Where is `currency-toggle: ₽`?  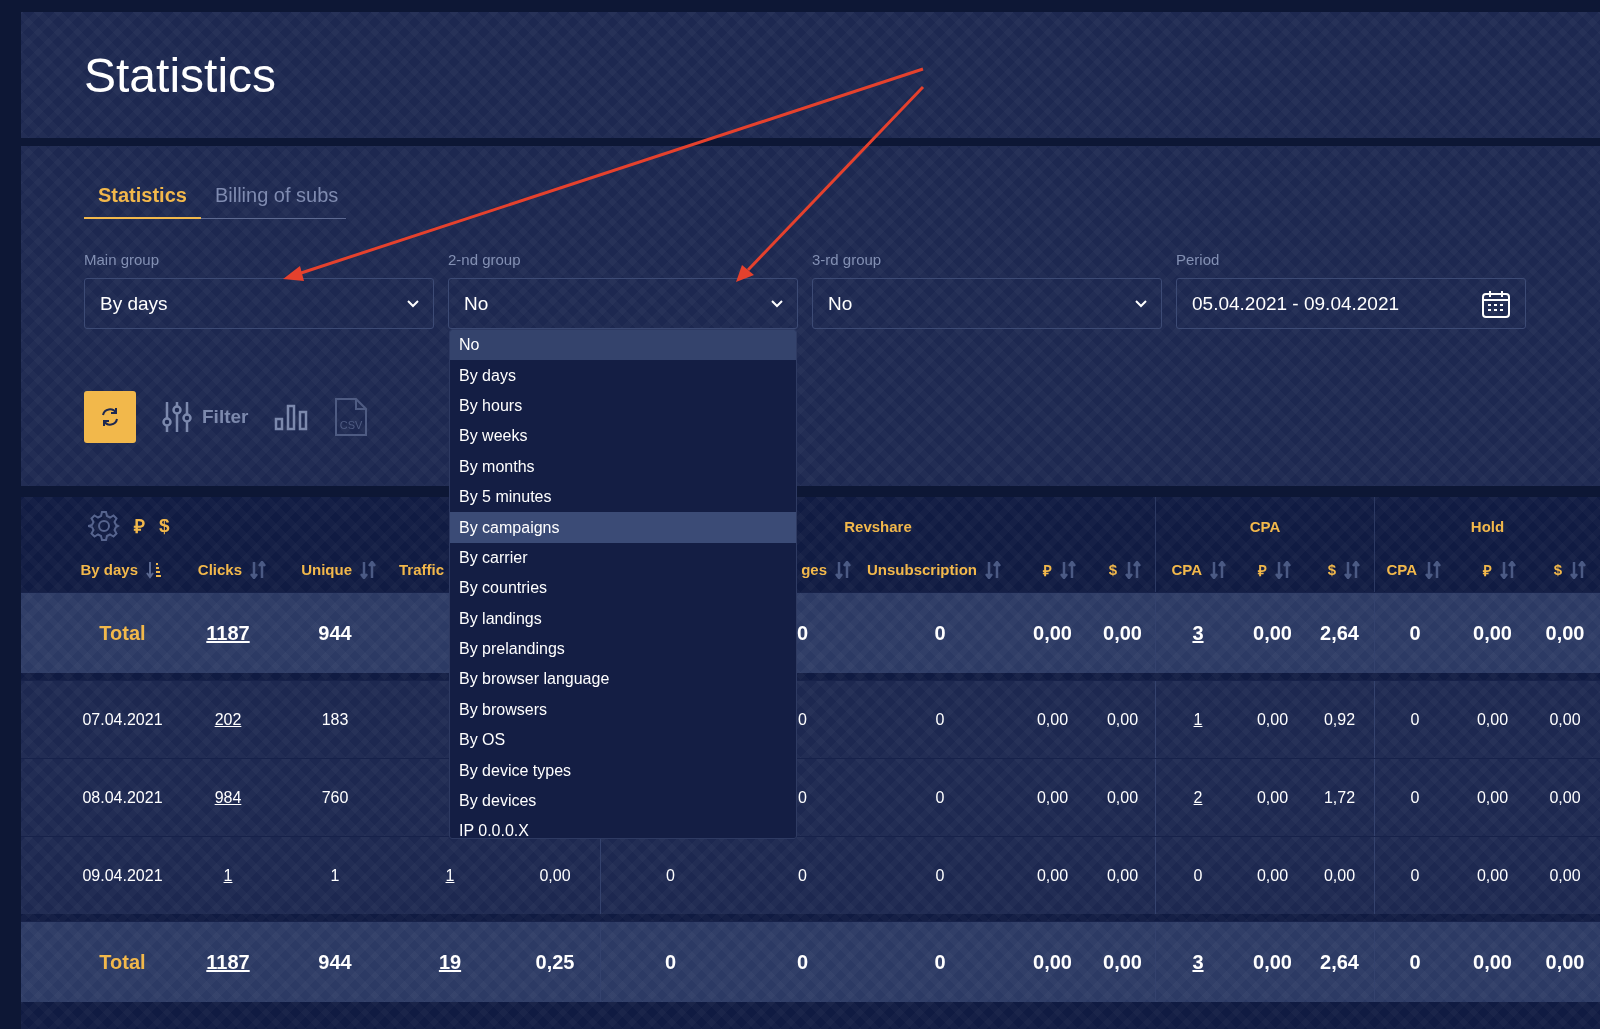
currency-toggle: ₽ is located at coordinates (139, 526).